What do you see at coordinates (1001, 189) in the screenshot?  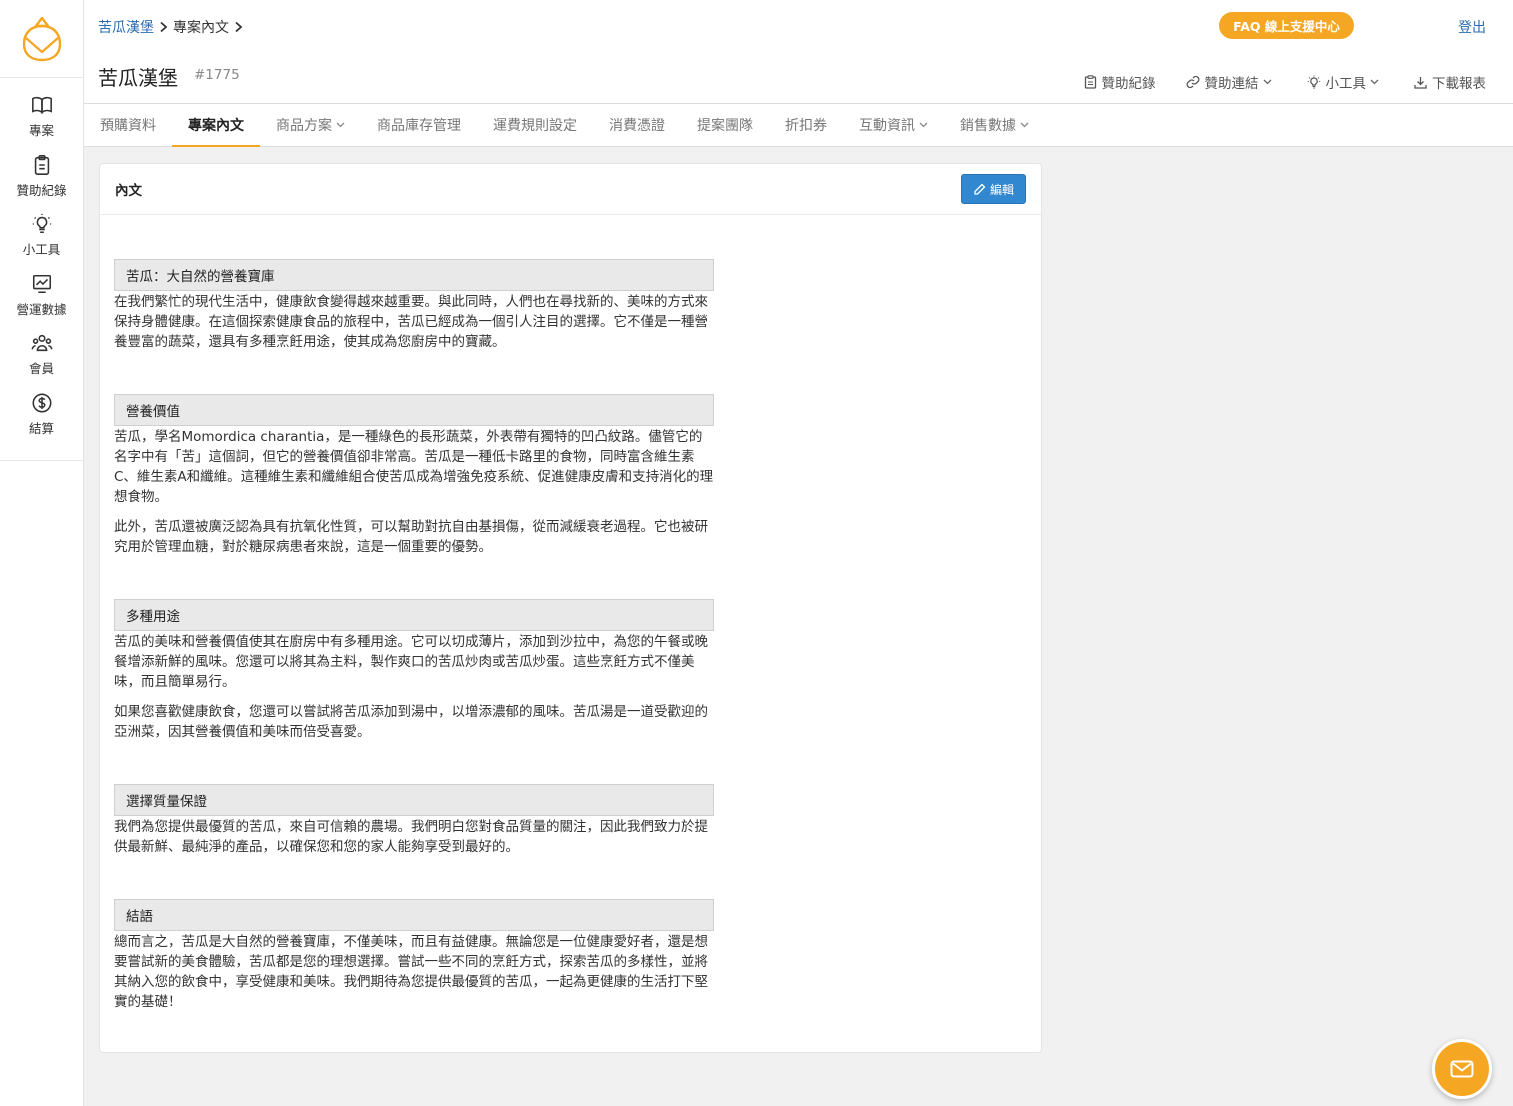 I see `edit-button-label: 編輯` at bounding box center [1001, 189].